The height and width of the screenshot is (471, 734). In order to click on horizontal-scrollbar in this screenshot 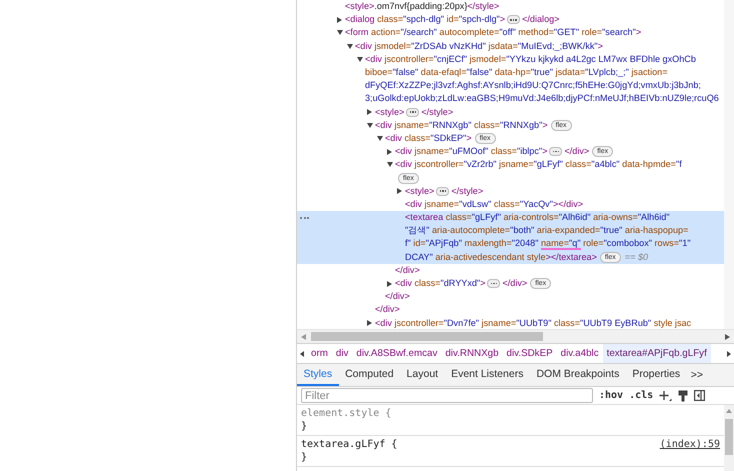, I will do `click(515, 336)`.